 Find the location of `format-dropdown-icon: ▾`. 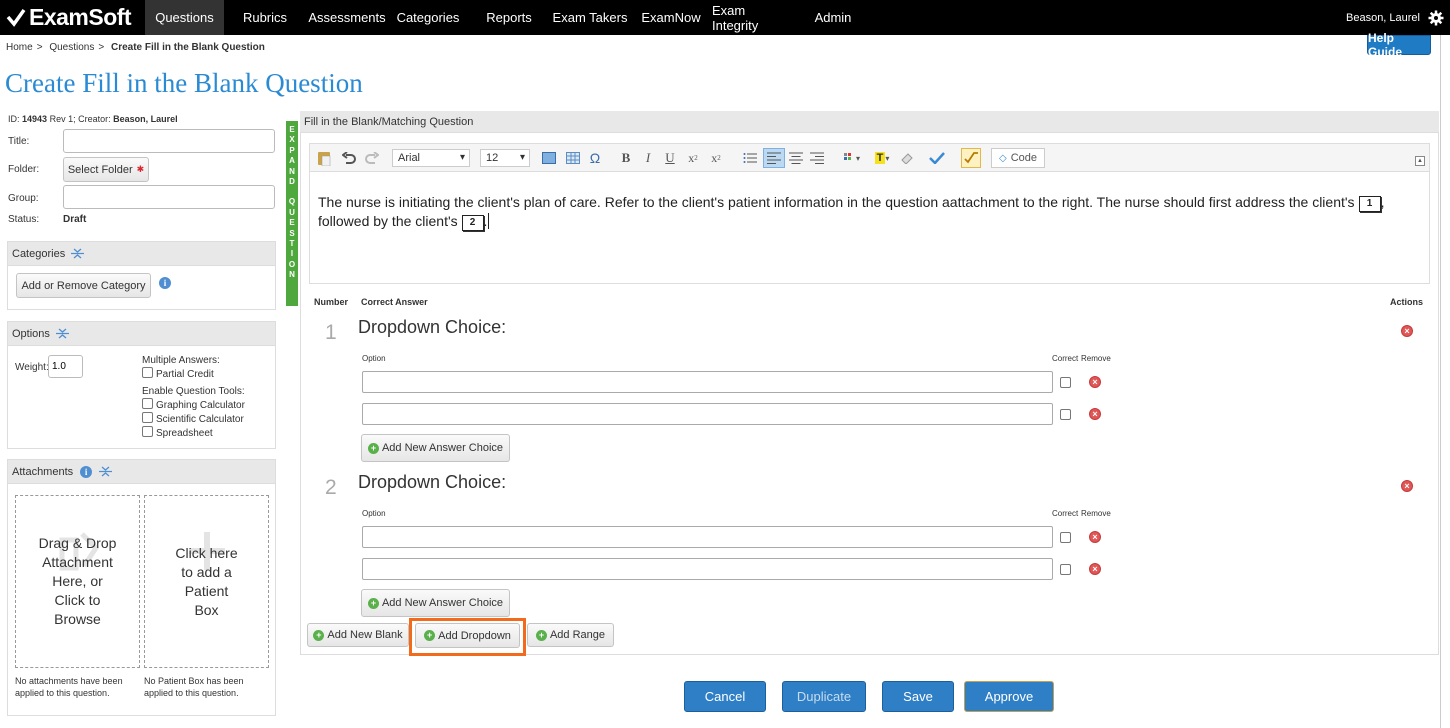

format-dropdown-icon: ▾ is located at coordinates (852, 158).